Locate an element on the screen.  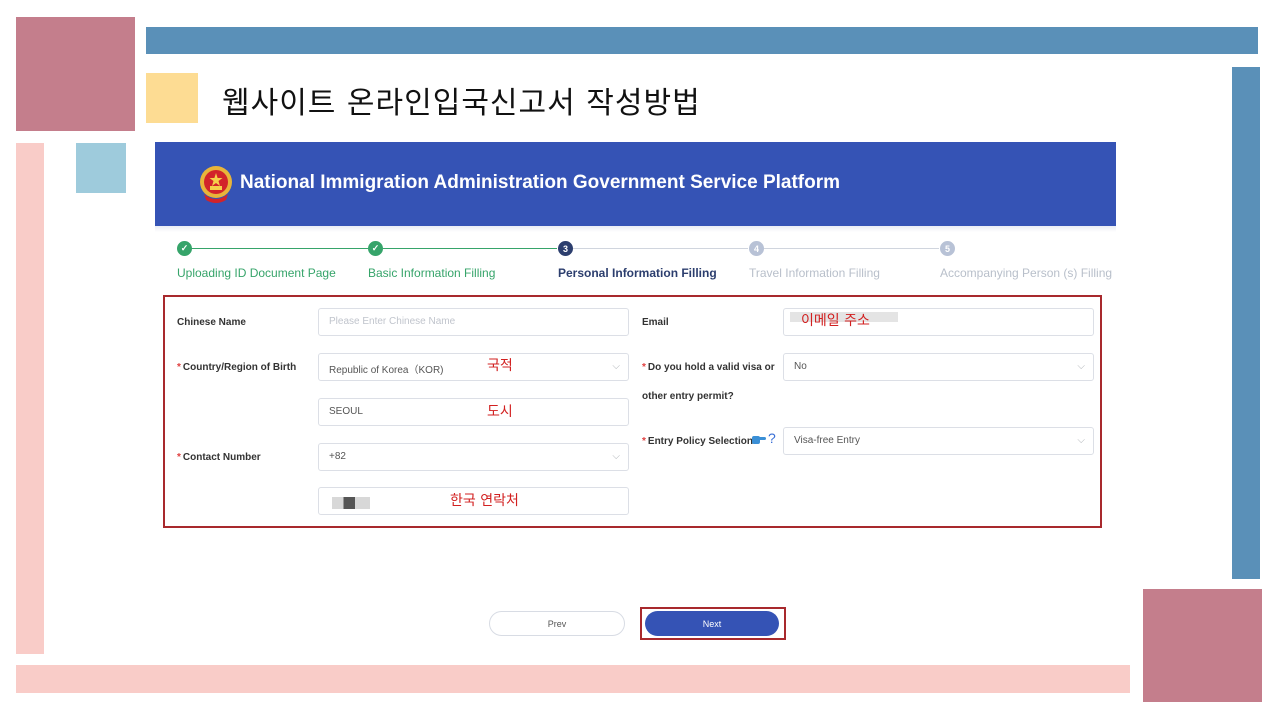
step-4-number: 4 is located at coordinates (756, 248).